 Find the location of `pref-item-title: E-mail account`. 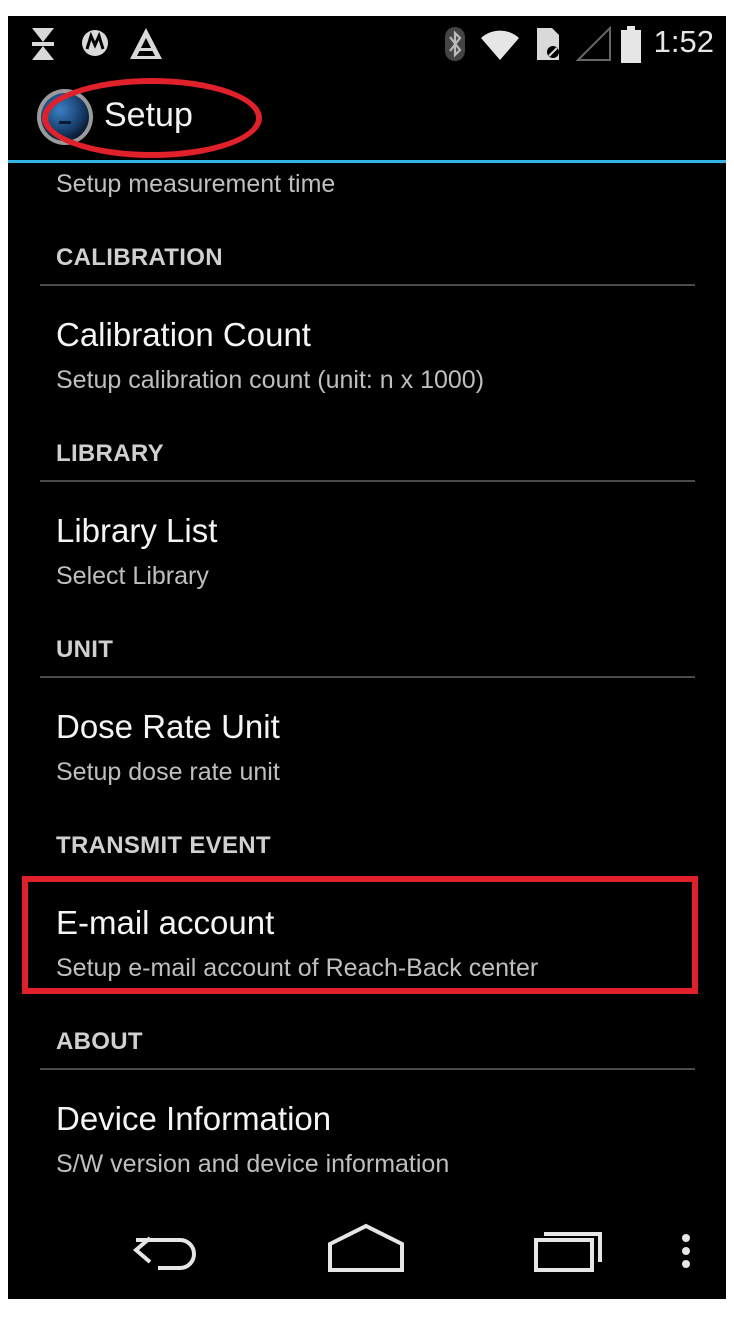

pref-item-title: E-mail account is located at coordinates (165, 922).